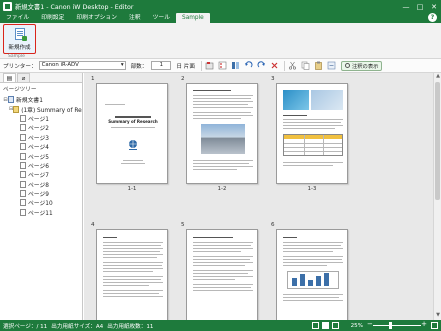 The image size is (441, 331). I want to click on new-document-icon, so click(20, 34).